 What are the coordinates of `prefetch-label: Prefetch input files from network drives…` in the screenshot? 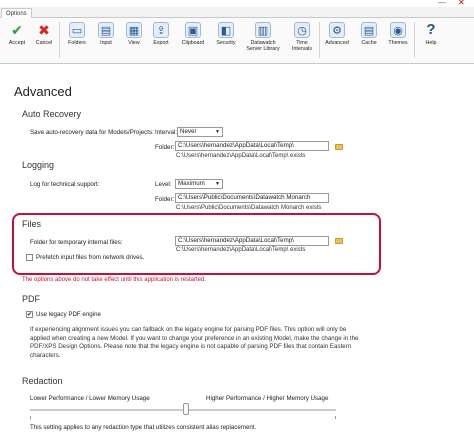 It's located at (90, 257).